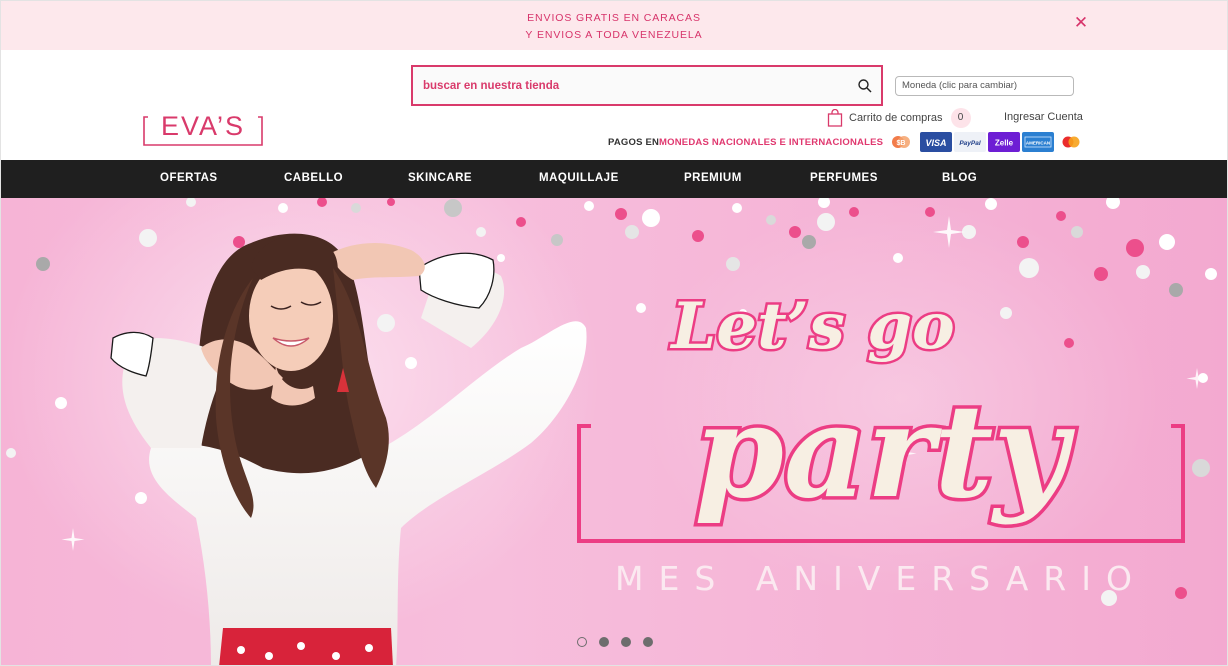 The image size is (1228, 666). I want to click on nav-item-premium: PREMIUM, so click(713, 178).